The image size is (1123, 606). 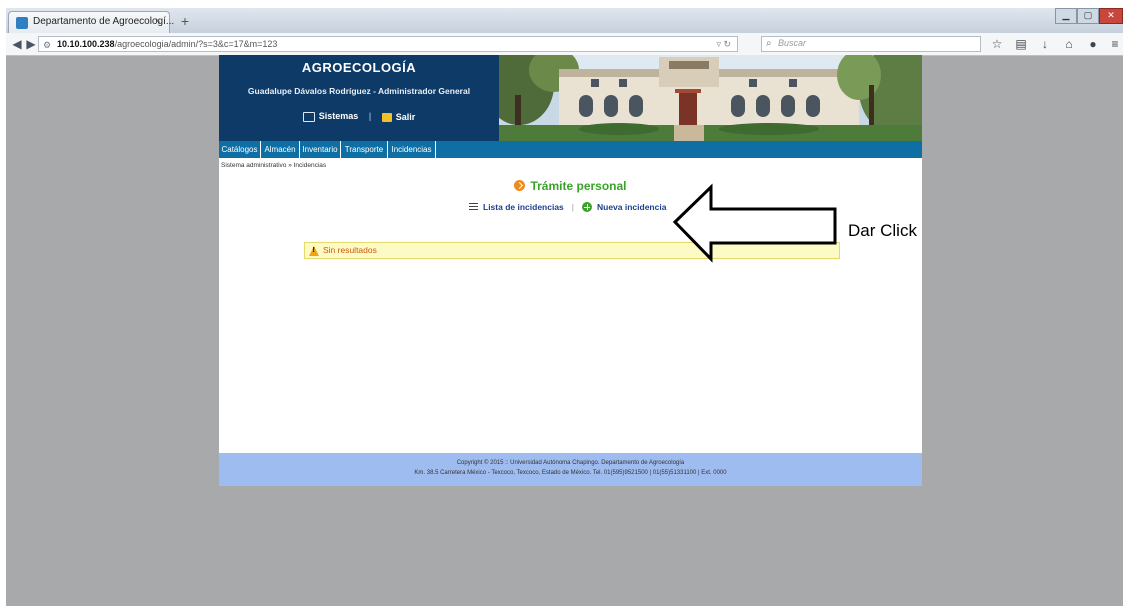 I want to click on minimize-icon: ▁, so click(x=1066, y=15).